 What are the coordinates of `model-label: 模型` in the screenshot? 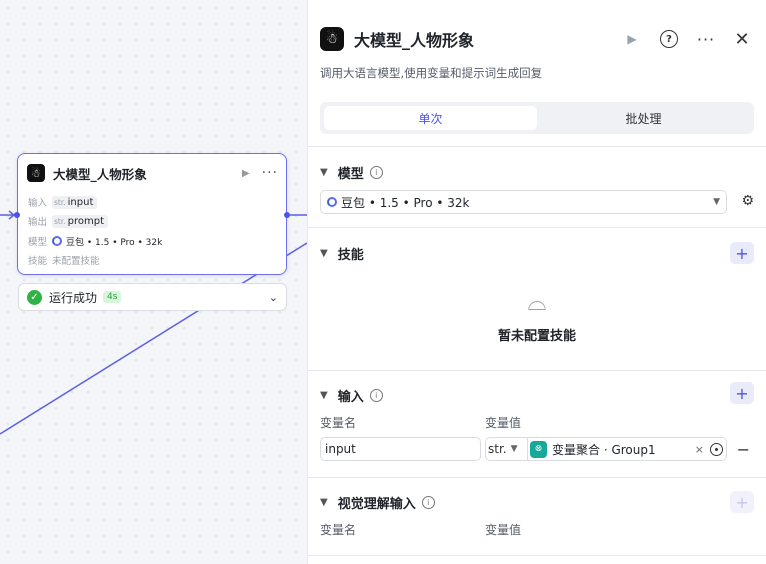 It's located at (38, 242).